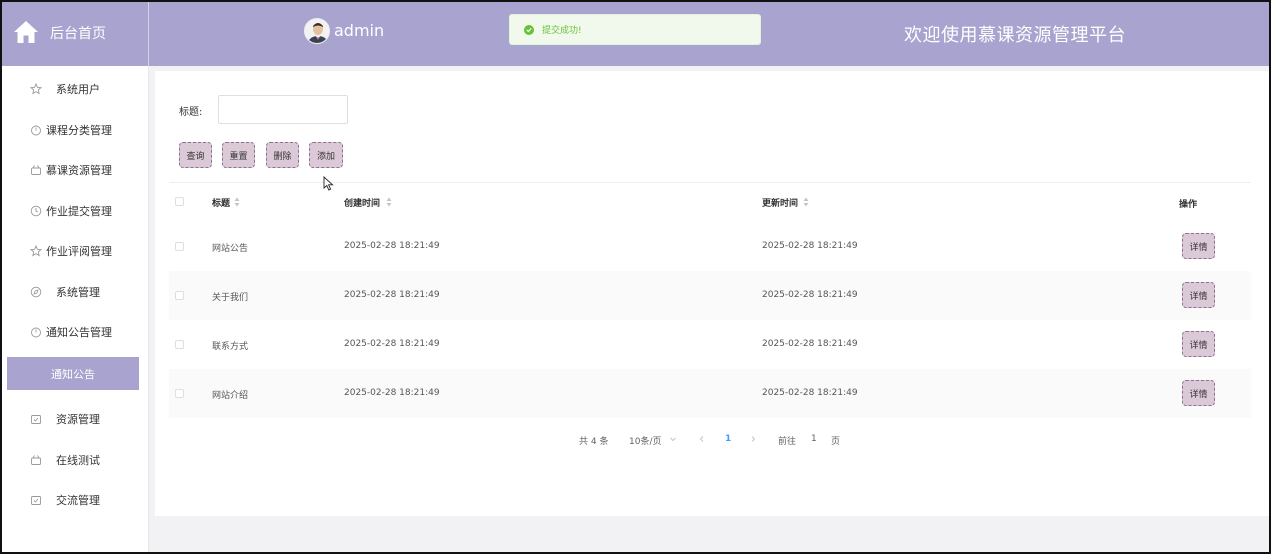 This screenshot has height=554, width=1271. Describe the element at coordinates (359, 30) in the screenshot. I see `admin-name: admin` at that location.